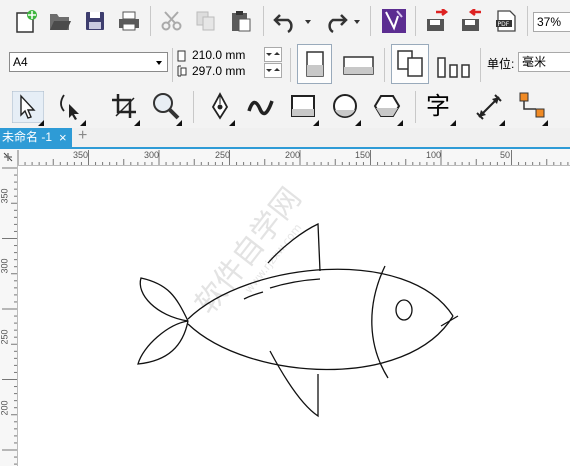  I want to click on artistic-media-icon, so click(261, 107).